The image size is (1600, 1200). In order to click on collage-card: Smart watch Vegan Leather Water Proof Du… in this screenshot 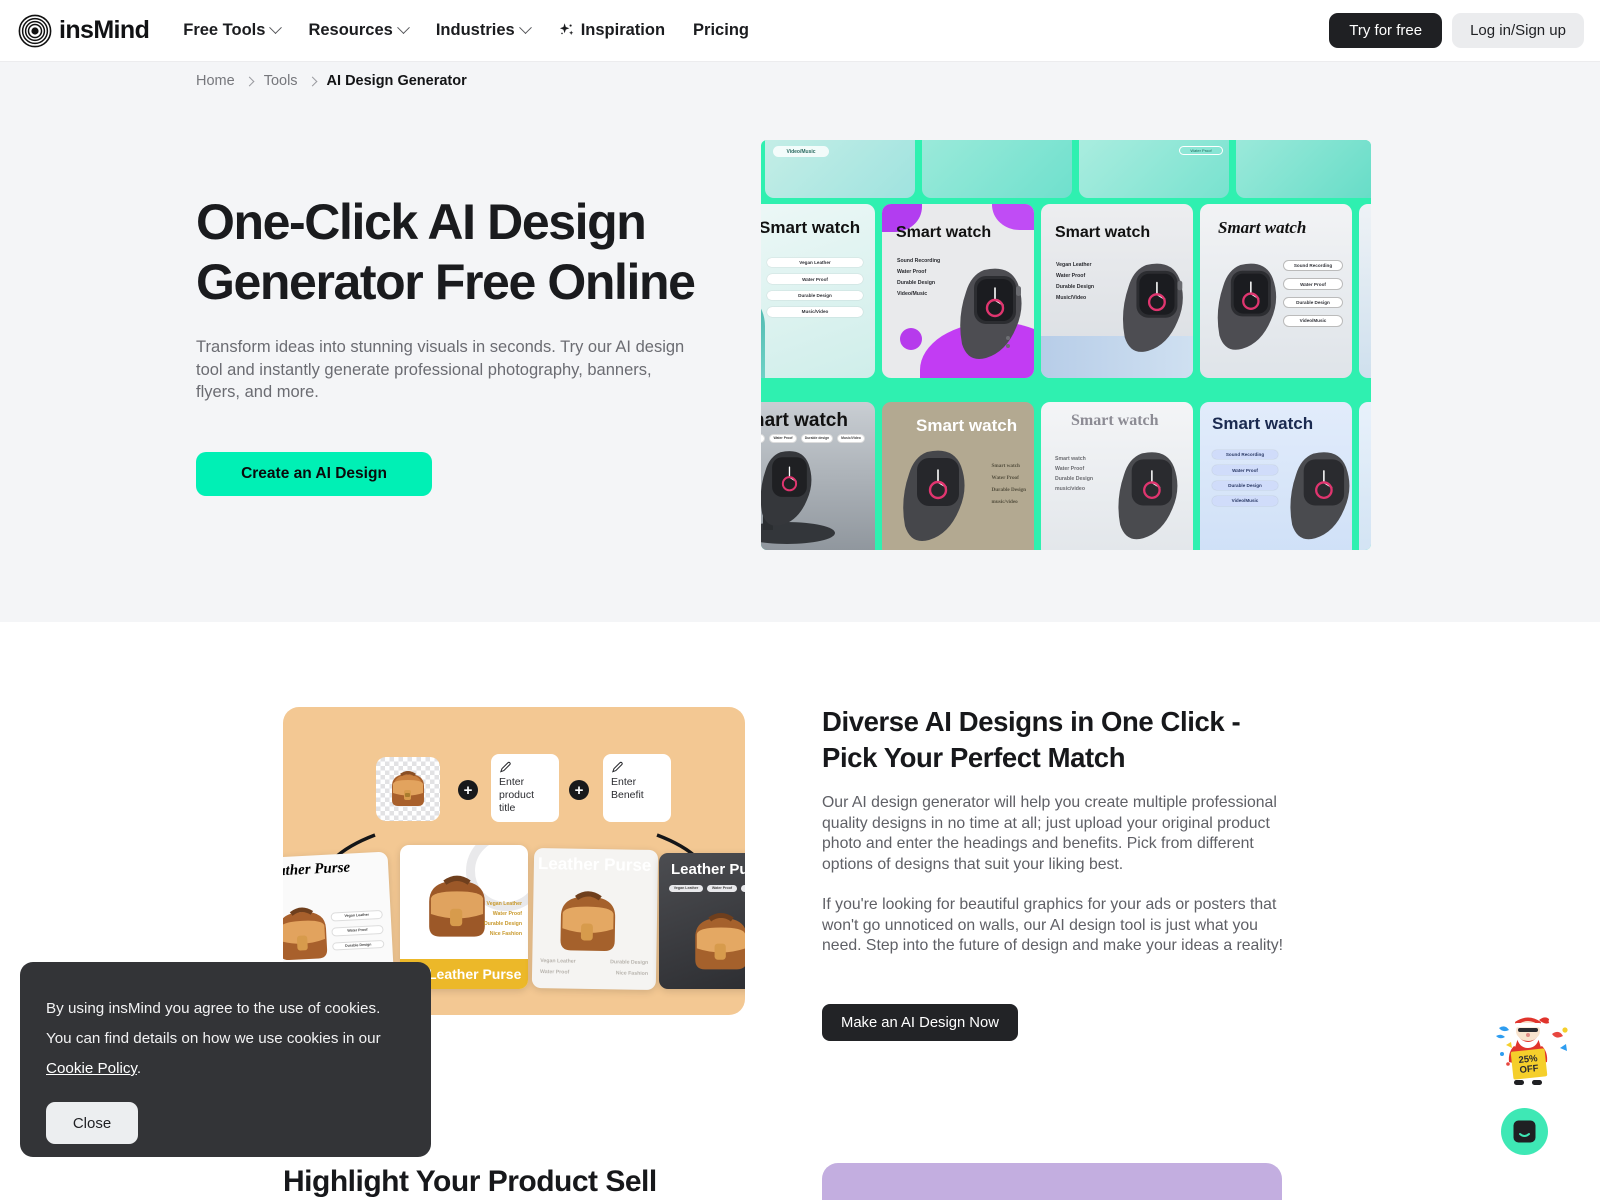, I will do `click(818, 291)`.